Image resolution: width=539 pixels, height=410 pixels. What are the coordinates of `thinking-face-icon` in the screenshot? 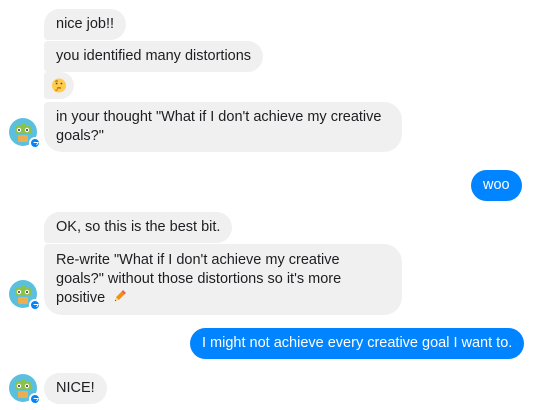 It's located at (59, 85).